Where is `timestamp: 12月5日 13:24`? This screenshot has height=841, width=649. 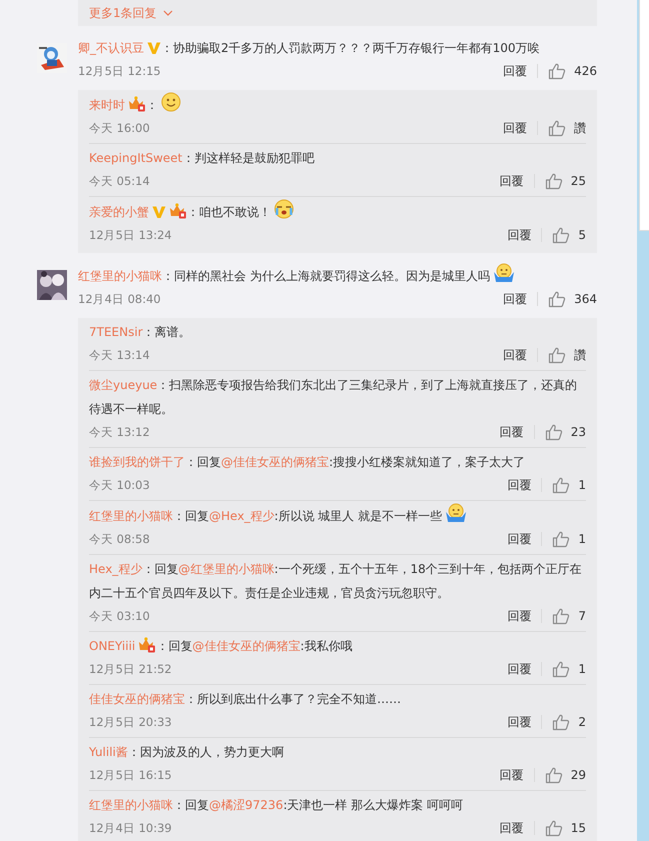 timestamp: 12月5日 13:24 is located at coordinates (131, 235).